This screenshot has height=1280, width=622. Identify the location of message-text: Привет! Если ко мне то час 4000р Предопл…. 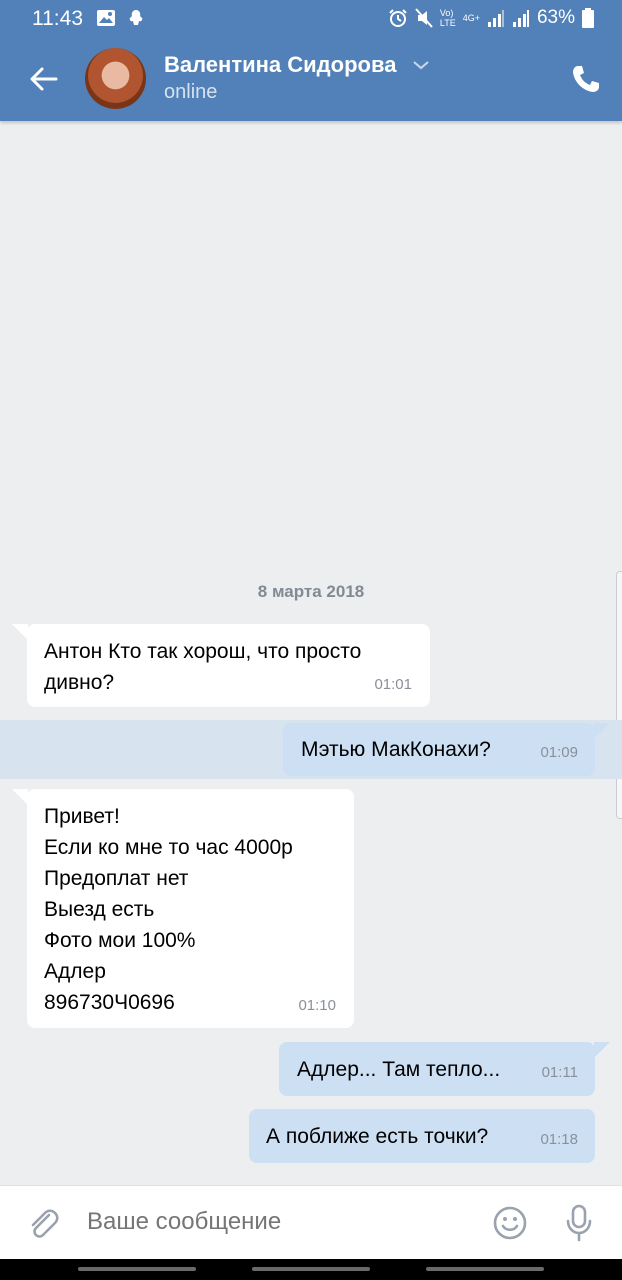
(168, 909).